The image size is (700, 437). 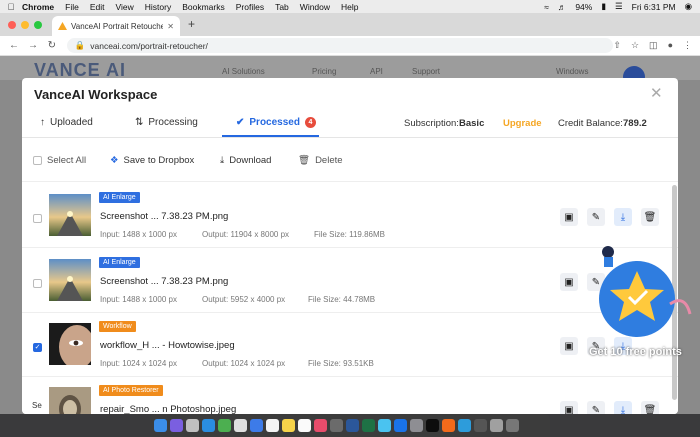 I want to click on finder-icon, so click(x=160, y=425).